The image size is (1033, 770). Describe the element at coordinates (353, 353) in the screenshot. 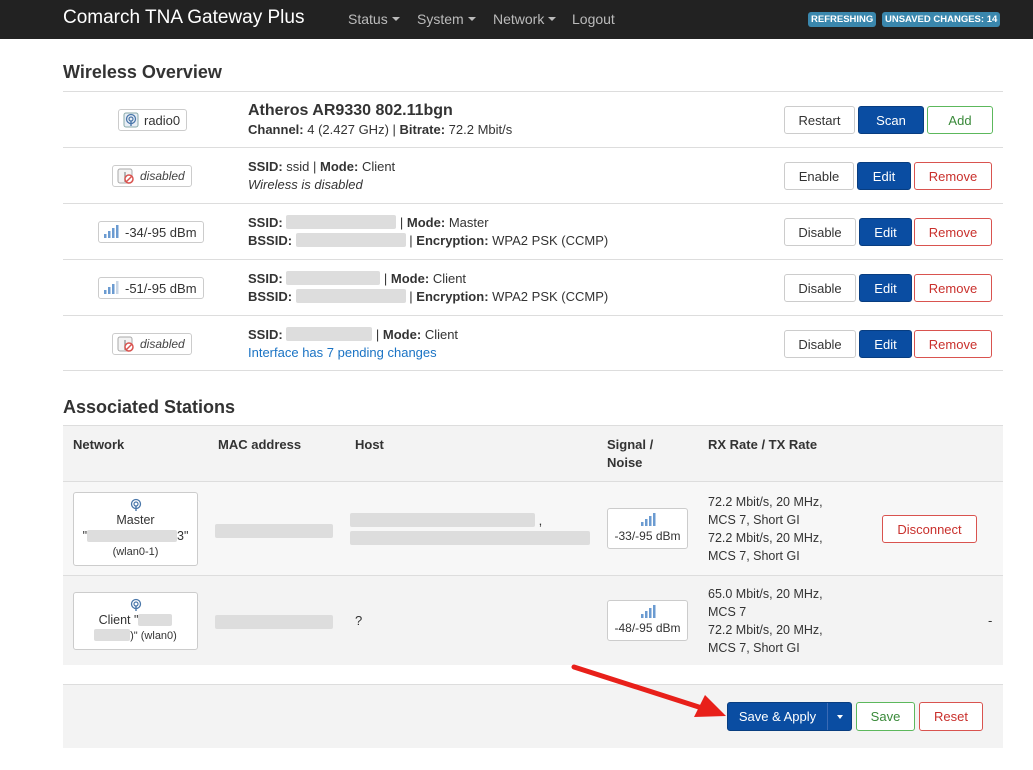

I see `pending-changes-link: Interface has 7 pending changes` at that location.